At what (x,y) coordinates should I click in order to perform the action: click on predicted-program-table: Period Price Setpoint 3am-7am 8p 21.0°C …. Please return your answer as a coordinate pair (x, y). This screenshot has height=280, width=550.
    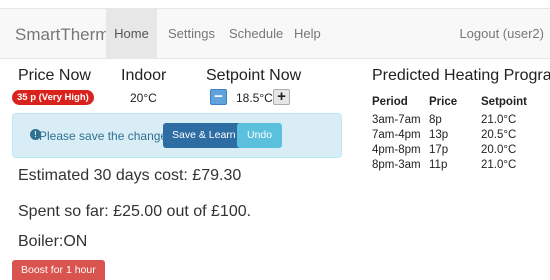
    Looking at the image, I should click on (456, 132).